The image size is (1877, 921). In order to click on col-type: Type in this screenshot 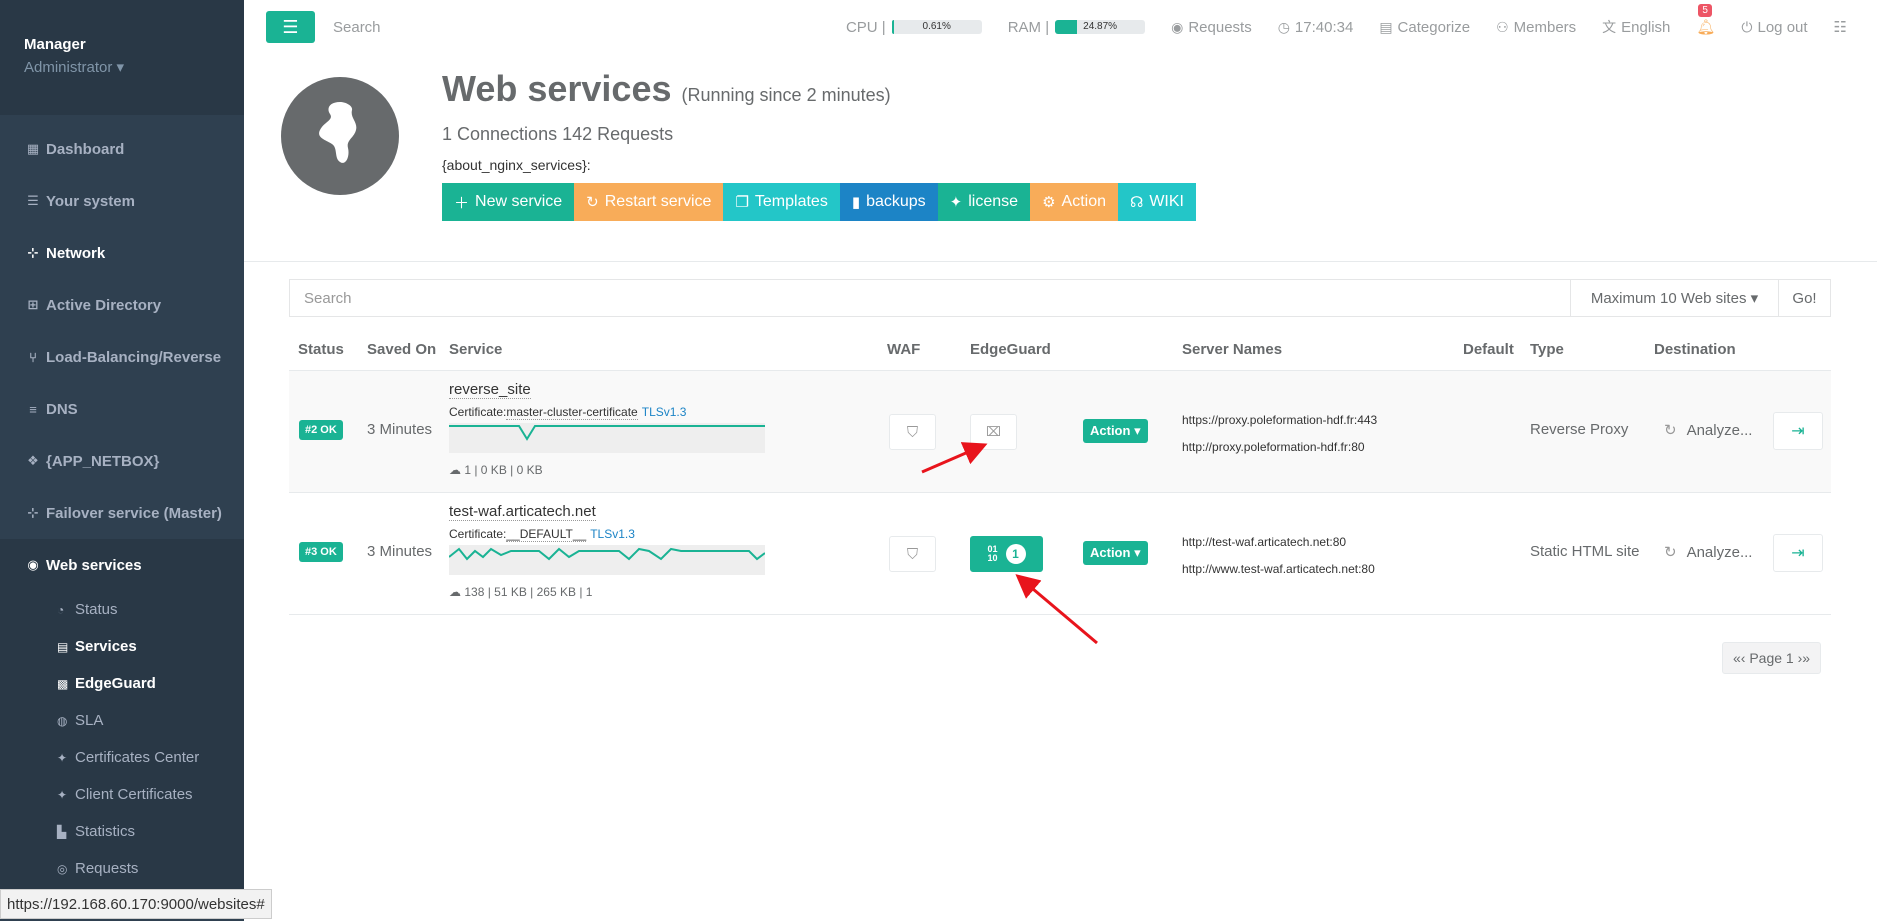, I will do `click(1547, 349)`.